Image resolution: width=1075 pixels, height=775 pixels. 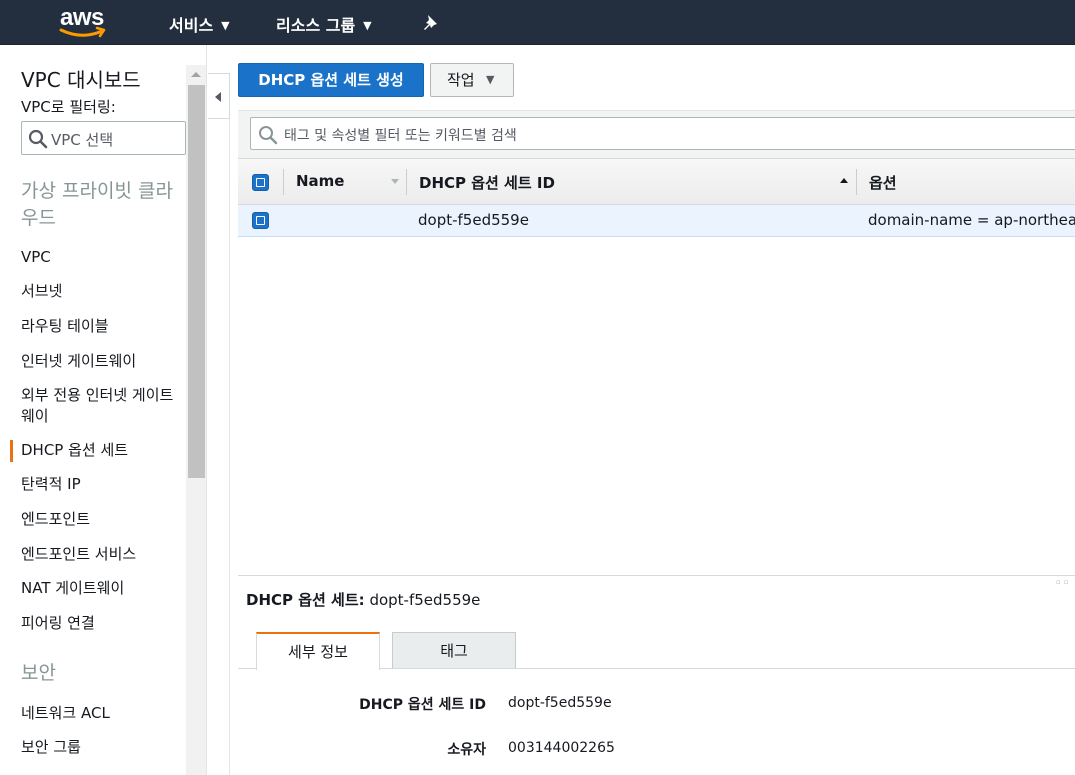 What do you see at coordinates (305, 600) in the screenshot?
I see `details-title-label: DHCP 옵션 세트:` at bounding box center [305, 600].